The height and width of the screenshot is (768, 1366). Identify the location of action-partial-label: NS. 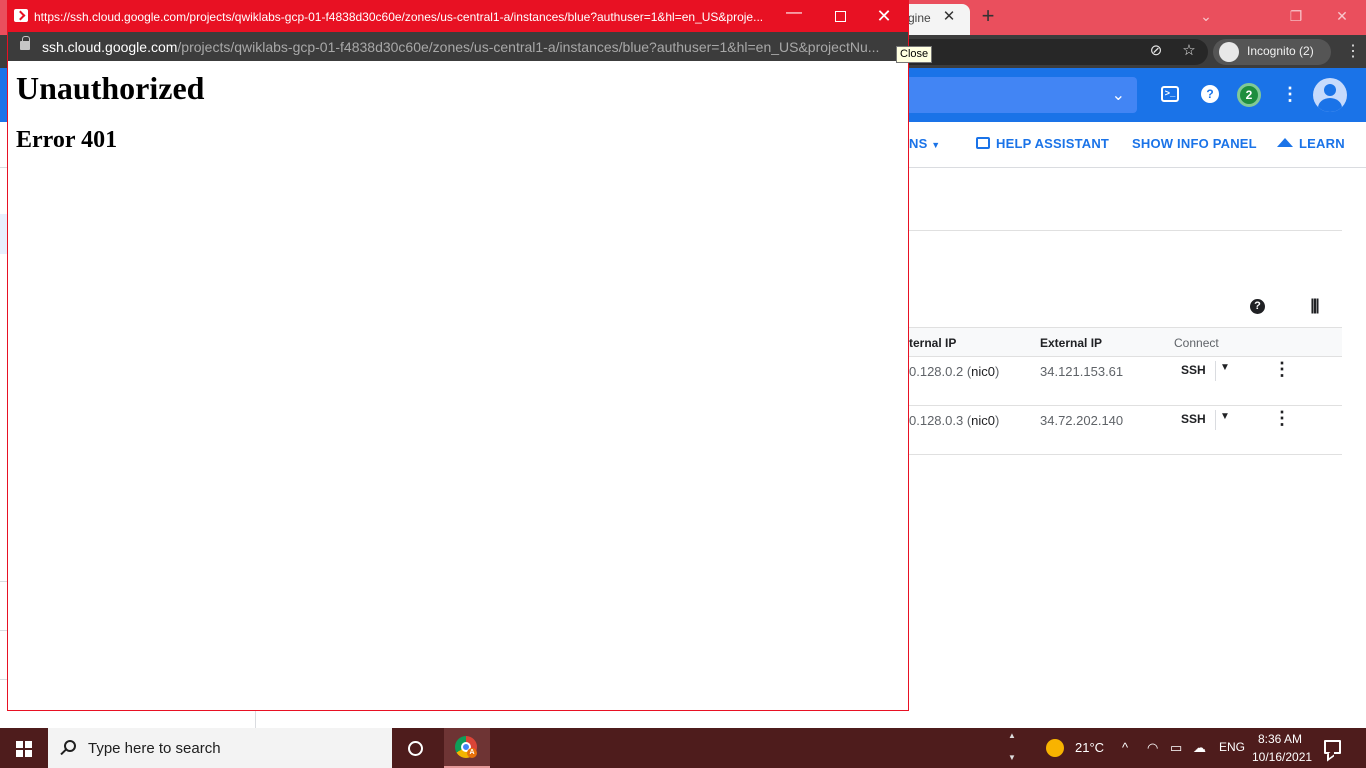
(918, 143).